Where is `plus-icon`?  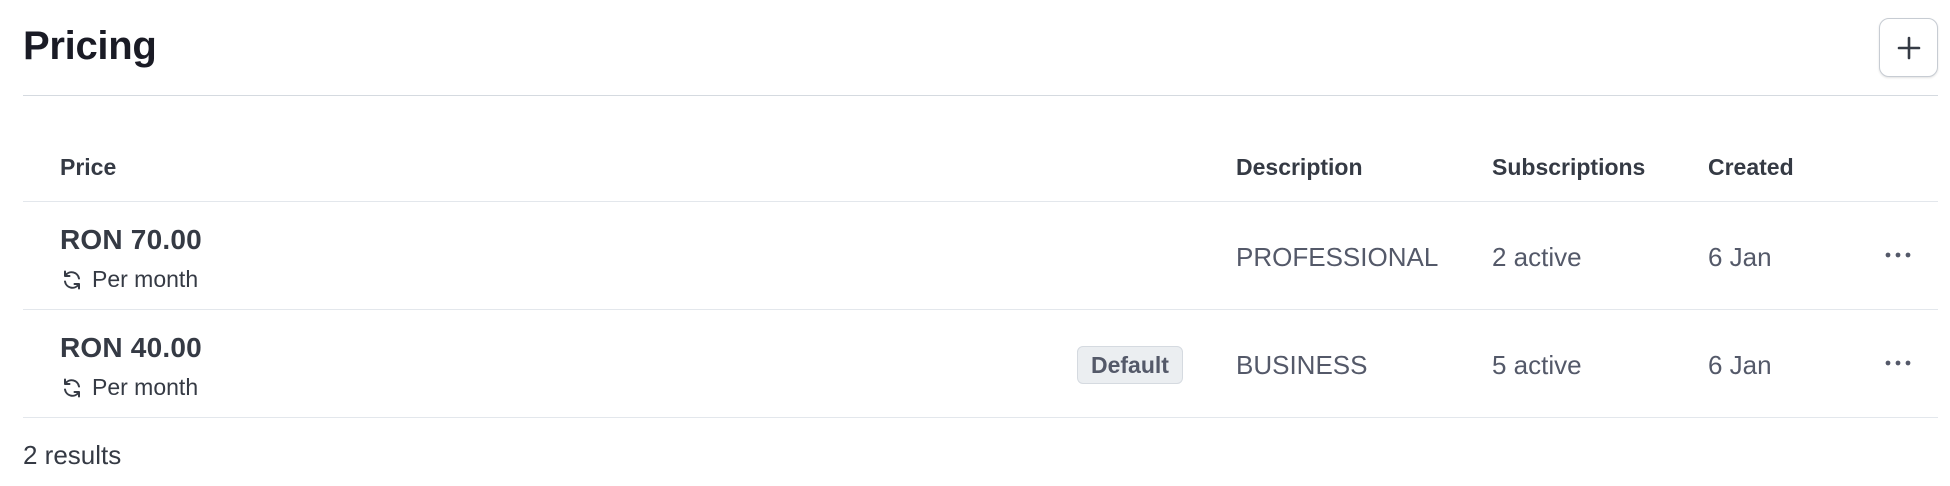 plus-icon is located at coordinates (1908, 47).